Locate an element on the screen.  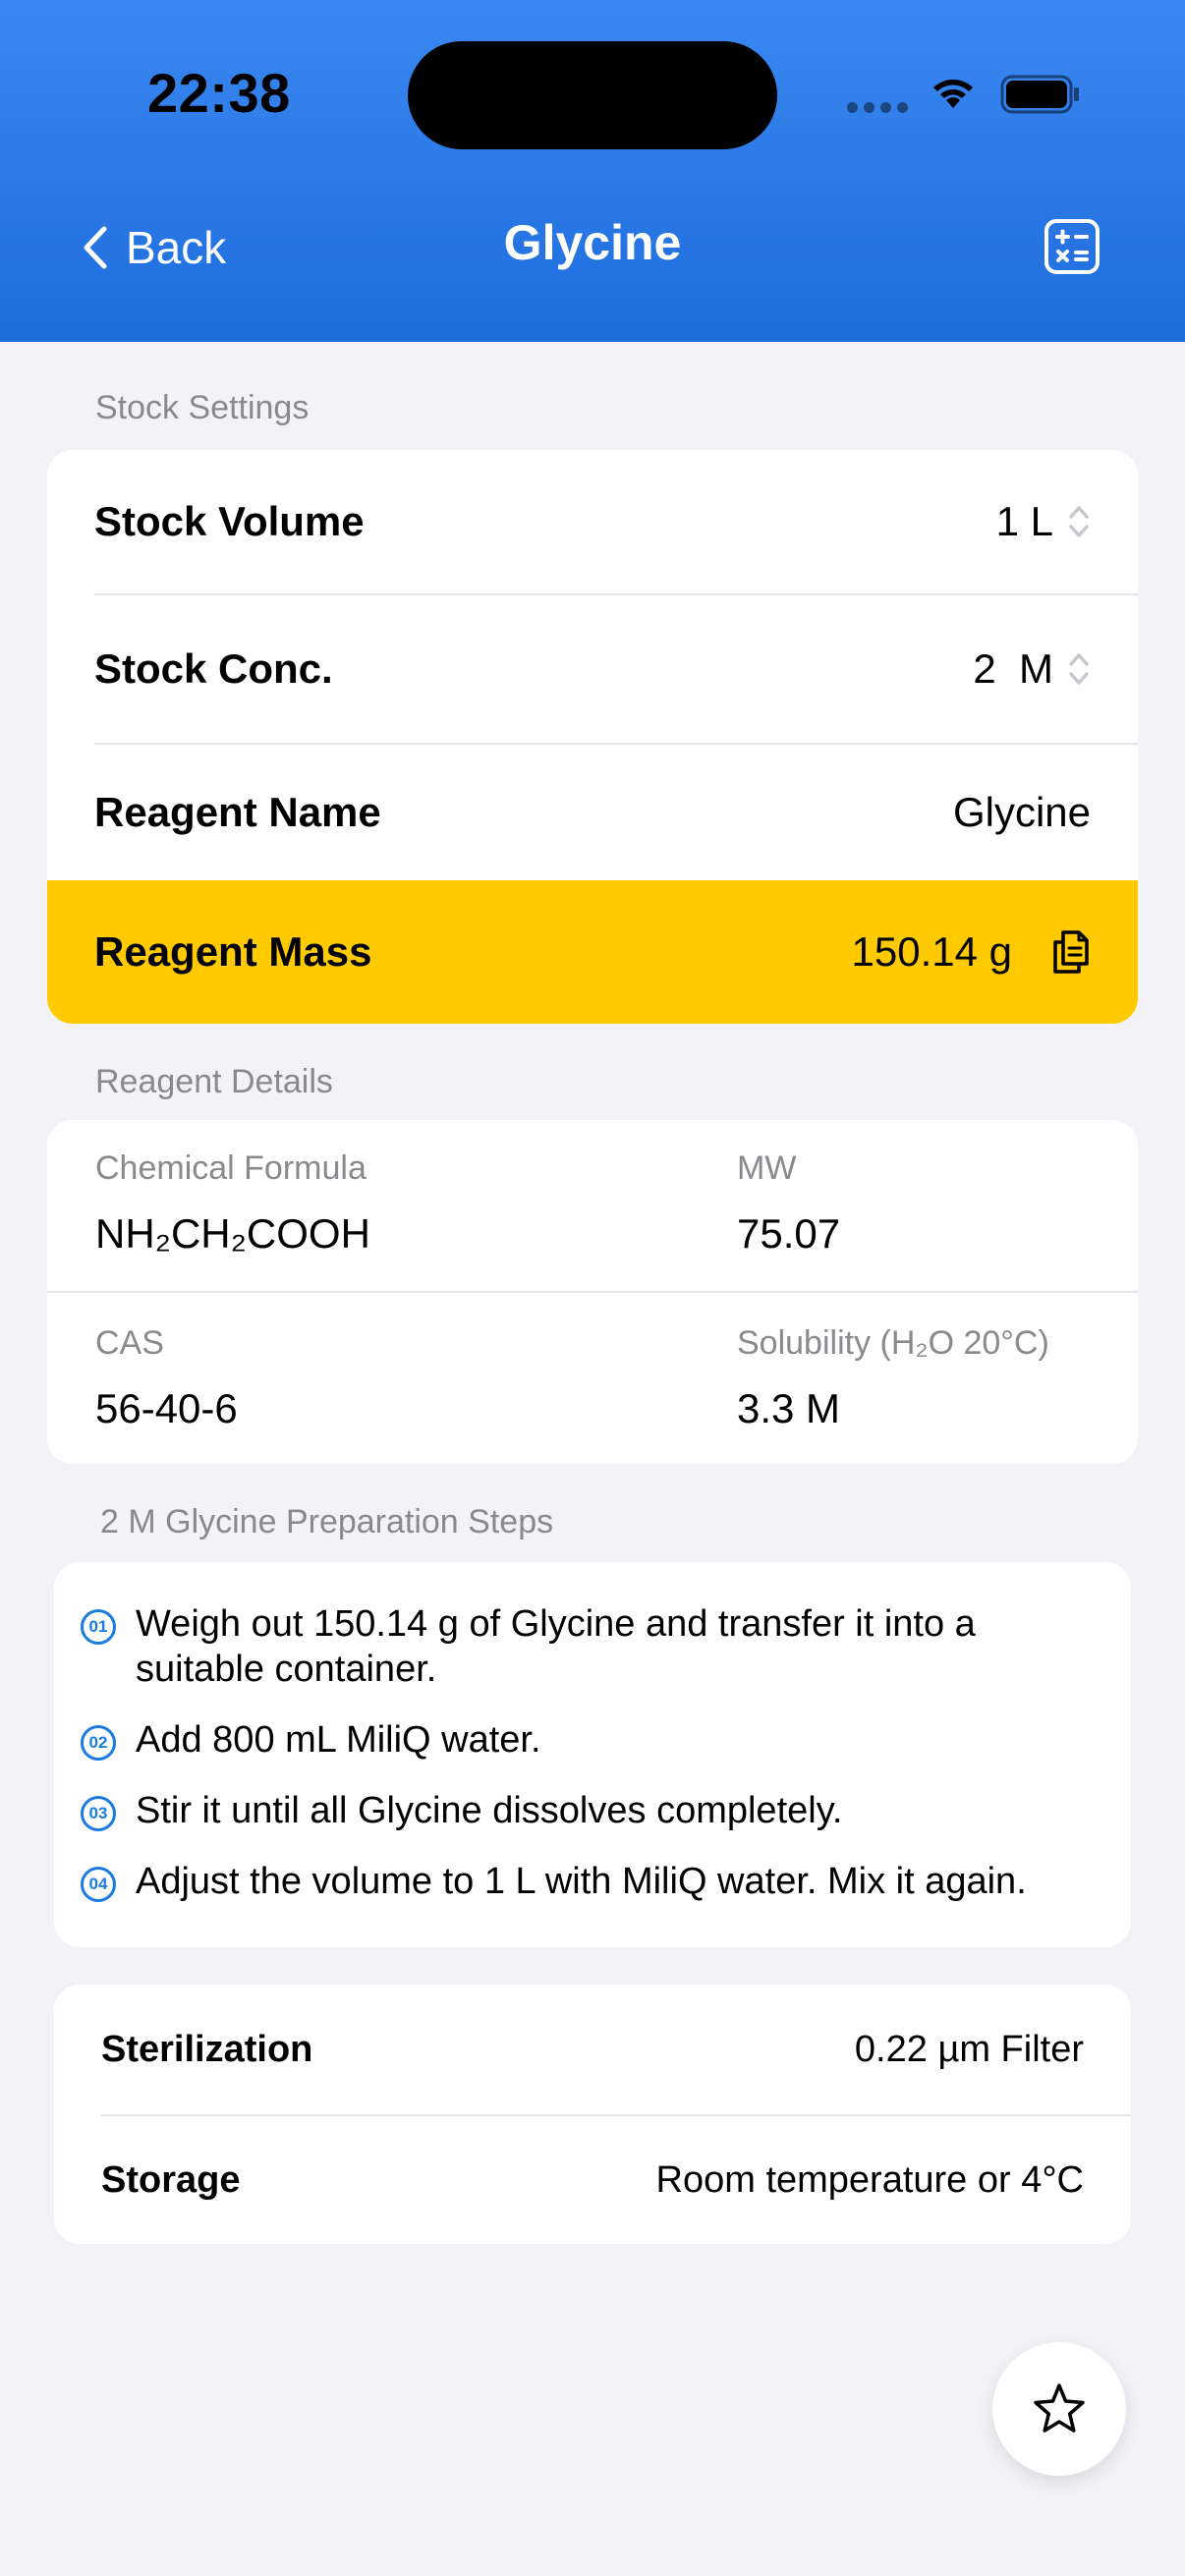
stock-conc-row: Stock Conc. 2 M is located at coordinates (592, 669).